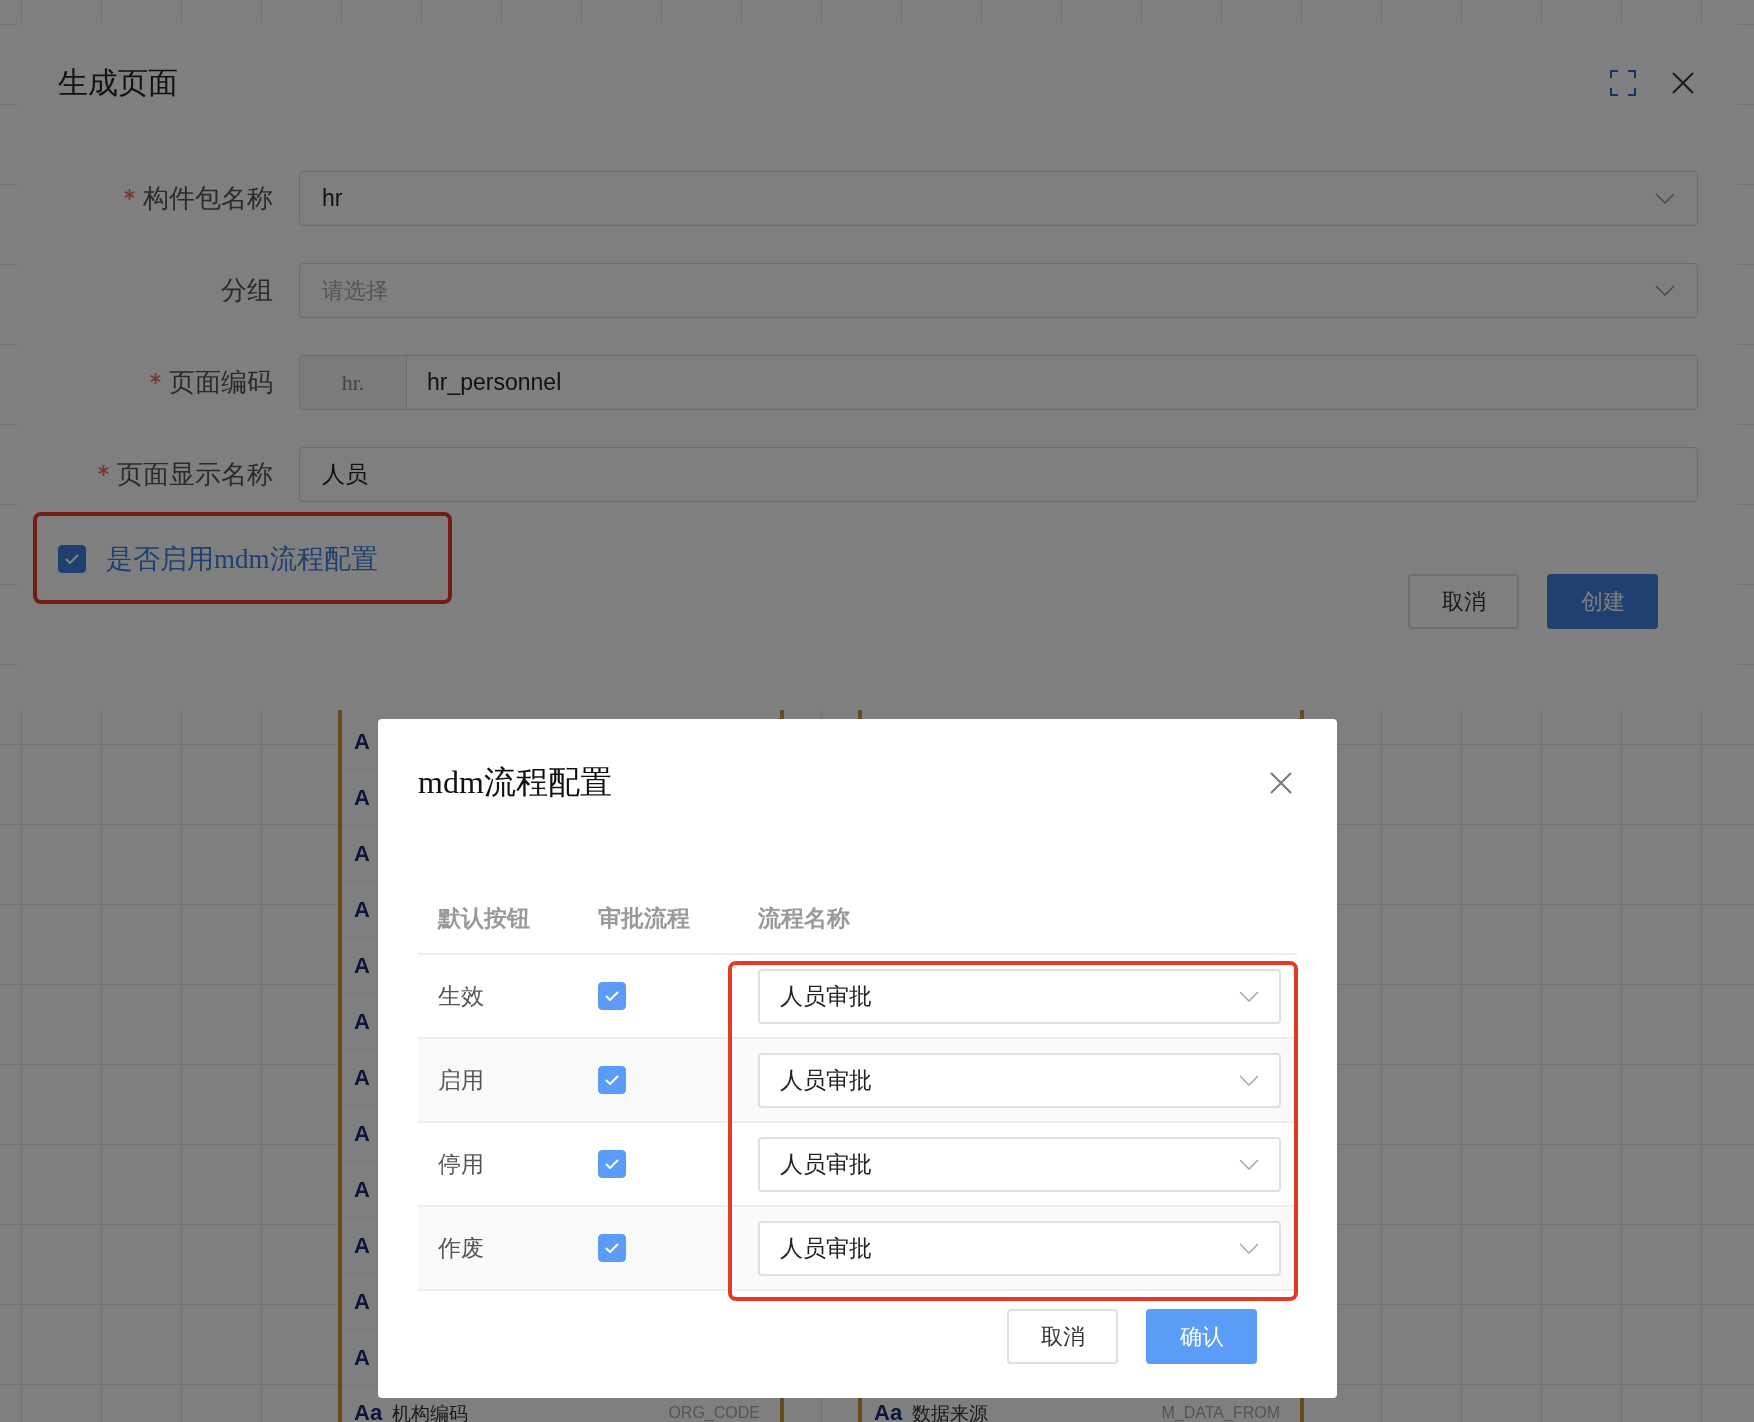 This screenshot has width=1754, height=1422. What do you see at coordinates (950, 1412) in the screenshot?
I see `field-name: 数据来源` at bounding box center [950, 1412].